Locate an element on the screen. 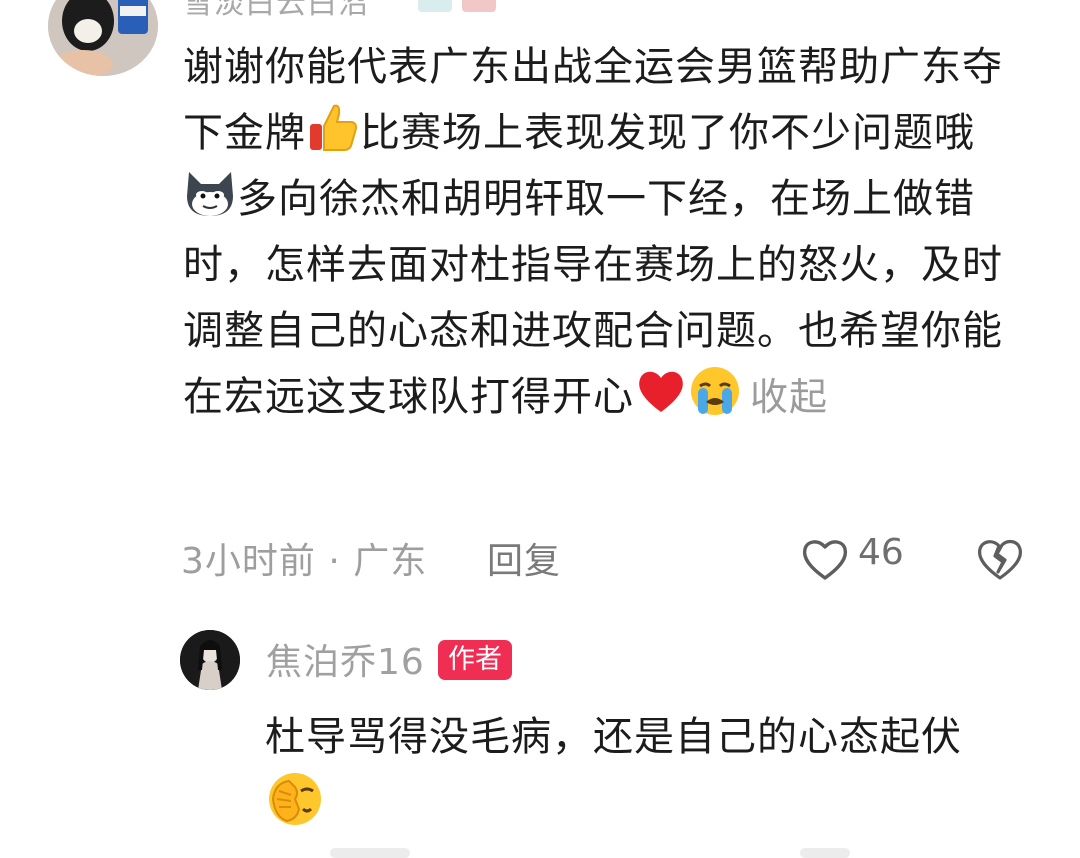 This screenshot has height=858, width=1080. reply-author-avatar is located at coordinates (210, 660).